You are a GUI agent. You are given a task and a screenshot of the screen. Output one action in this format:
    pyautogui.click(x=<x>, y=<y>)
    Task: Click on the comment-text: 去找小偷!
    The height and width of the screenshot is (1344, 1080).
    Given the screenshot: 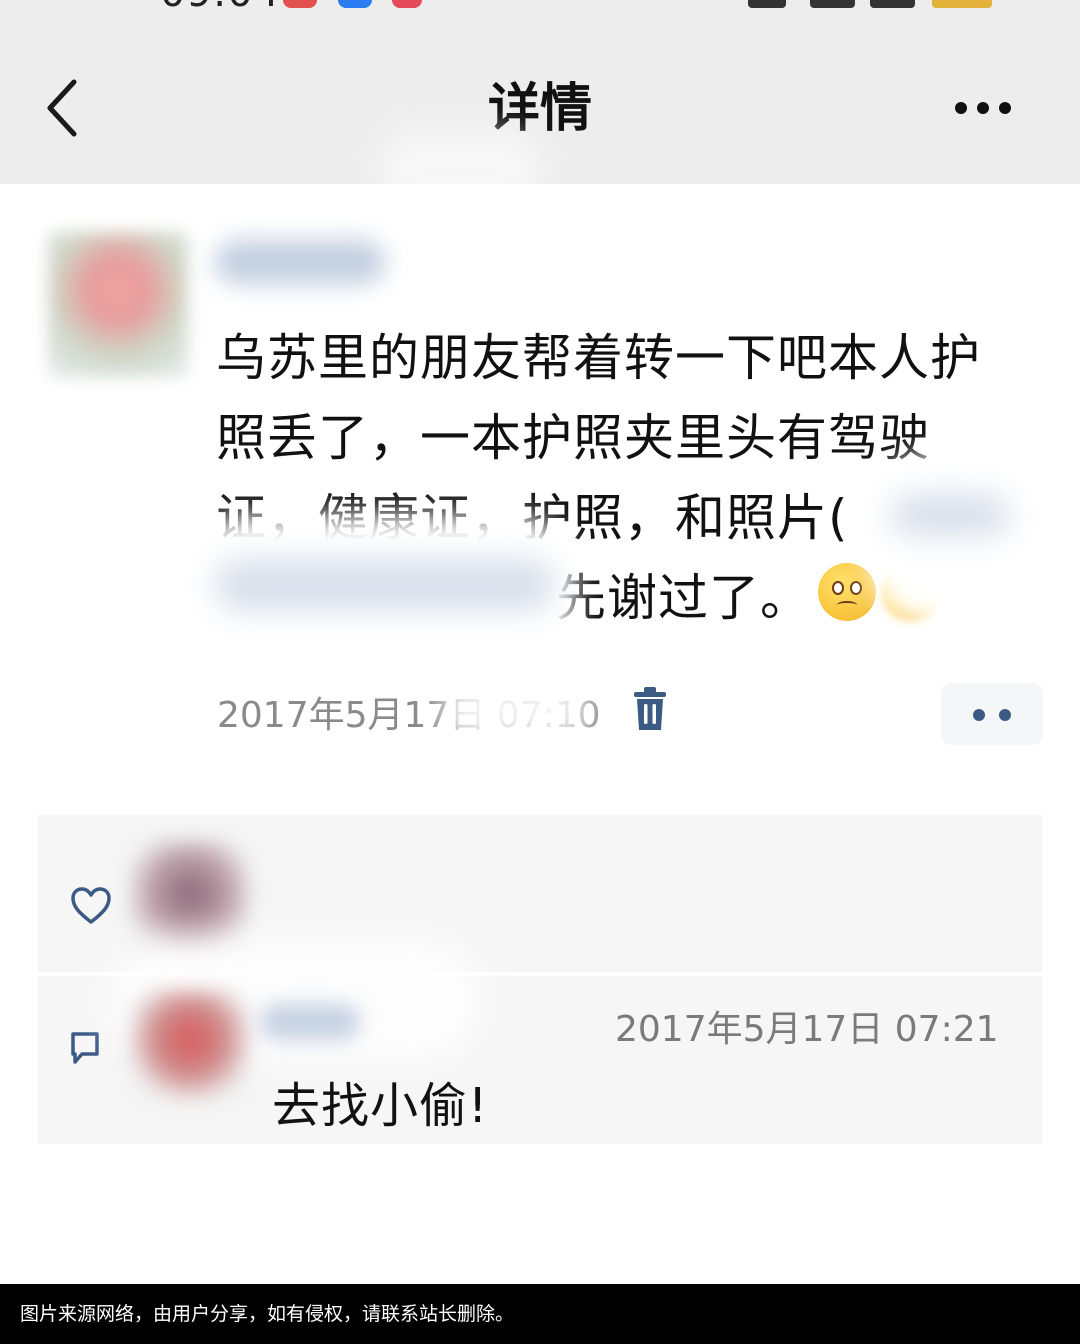 What is the action you would take?
    pyautogui.click(x=380, y=1106)
    